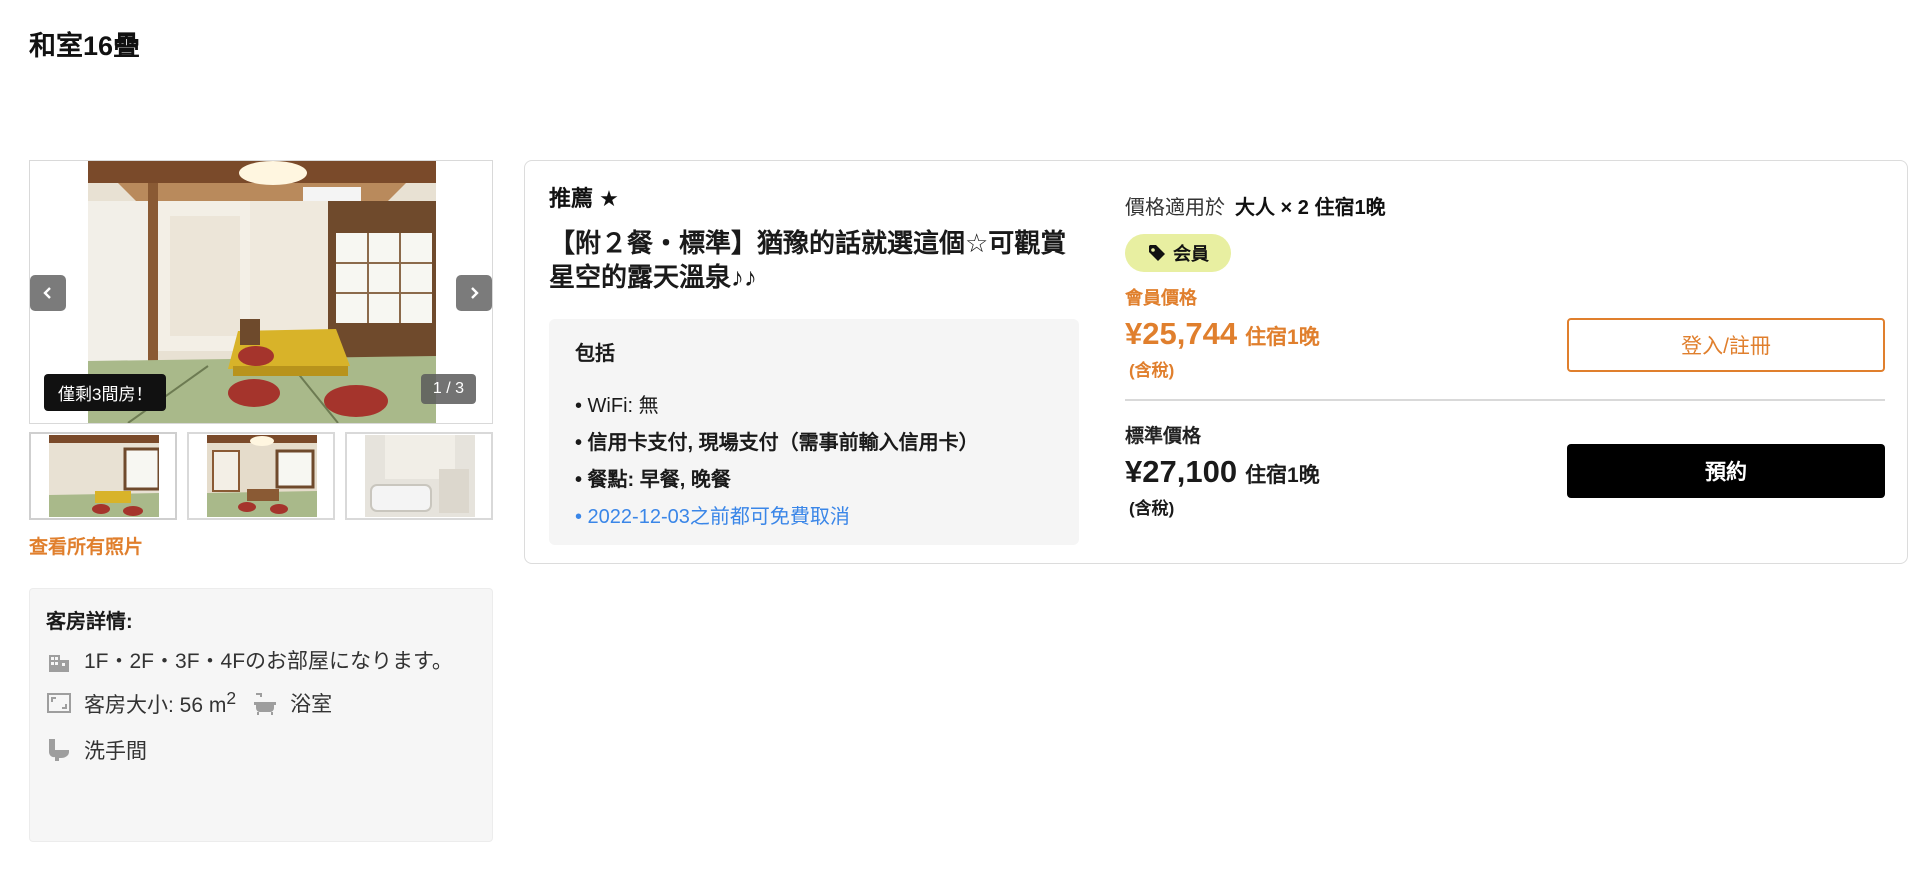 This screenshot has height=877, width=1920. I want to click on thumbnail-strip, so click(261, 476).